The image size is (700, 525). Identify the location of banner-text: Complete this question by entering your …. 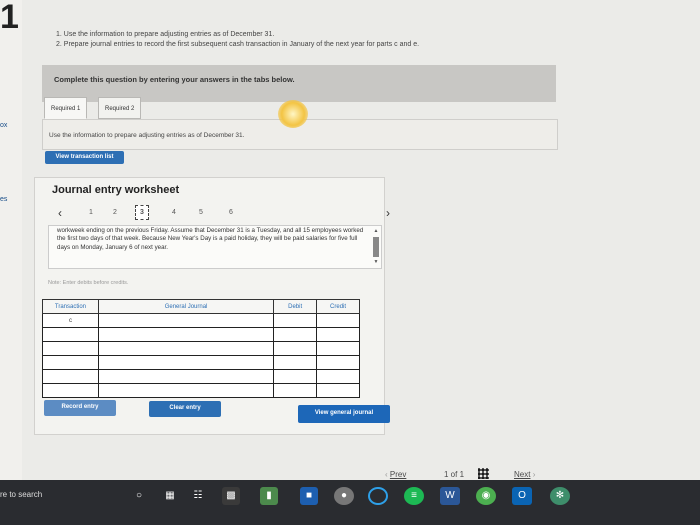
(174, 79).